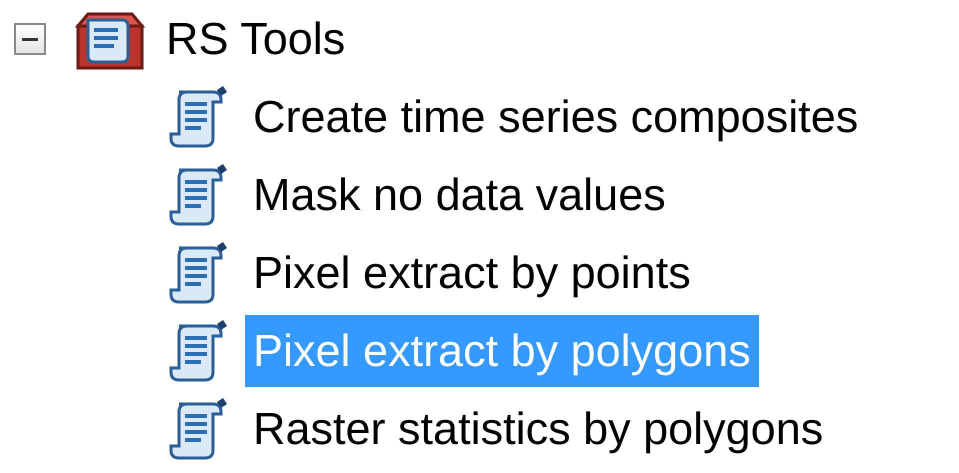  I want to click on tool-item: Mask no data values, so click(459, 195).